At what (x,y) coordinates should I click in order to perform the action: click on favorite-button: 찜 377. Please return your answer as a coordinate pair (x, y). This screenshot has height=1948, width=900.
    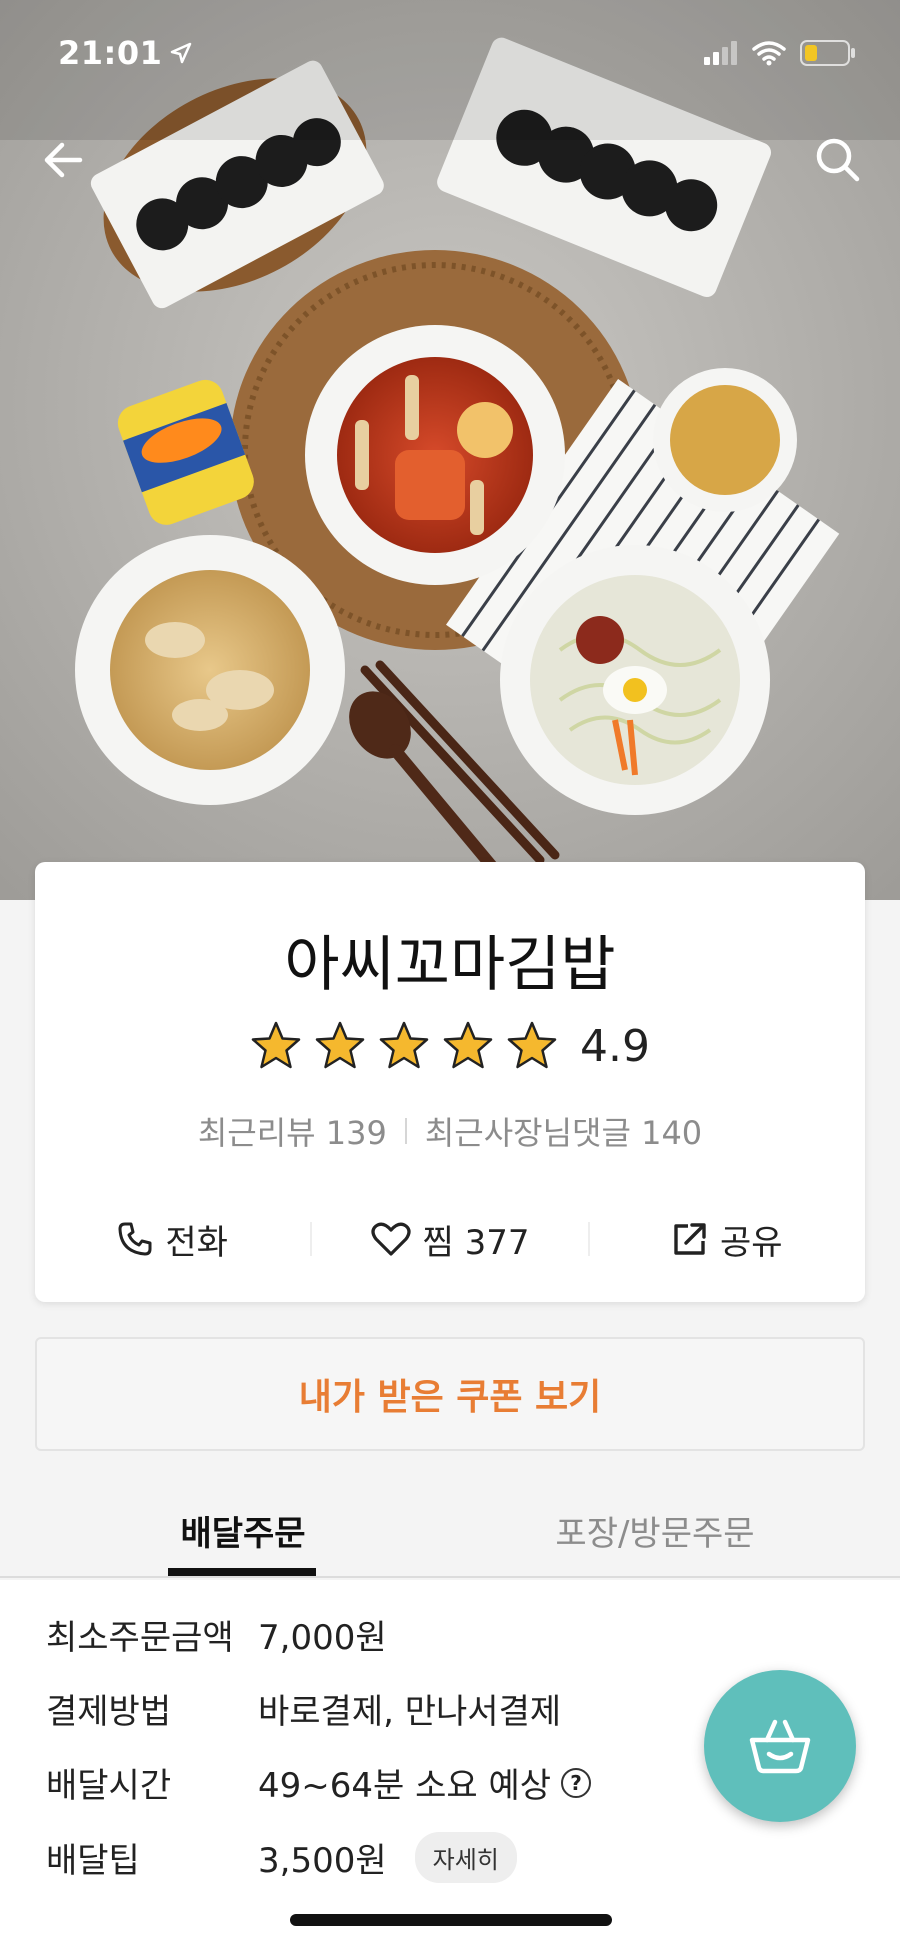
    Looking at the image, I should click on (449, 1239).